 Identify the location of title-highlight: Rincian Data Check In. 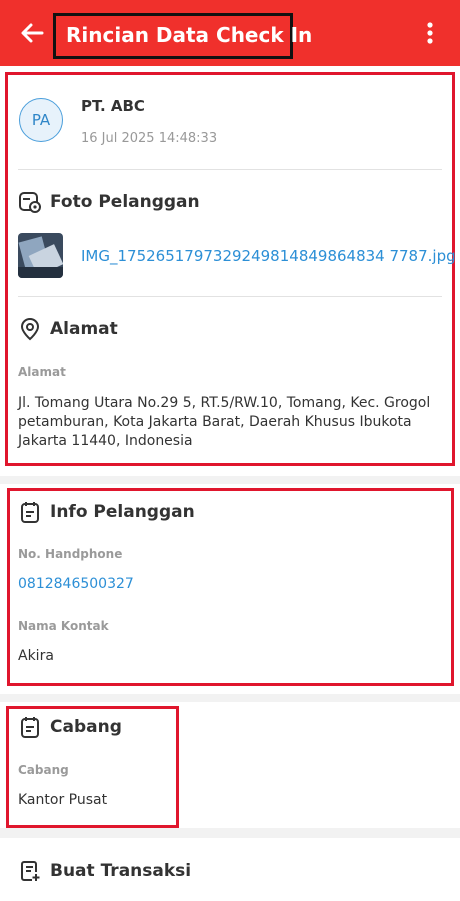
(182, 36).